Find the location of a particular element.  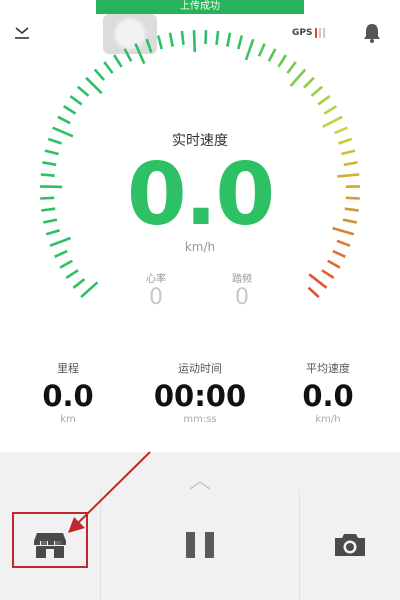

duration-stat: 运动时间 00:00 mm:ss is located at coordinates (200, 393).